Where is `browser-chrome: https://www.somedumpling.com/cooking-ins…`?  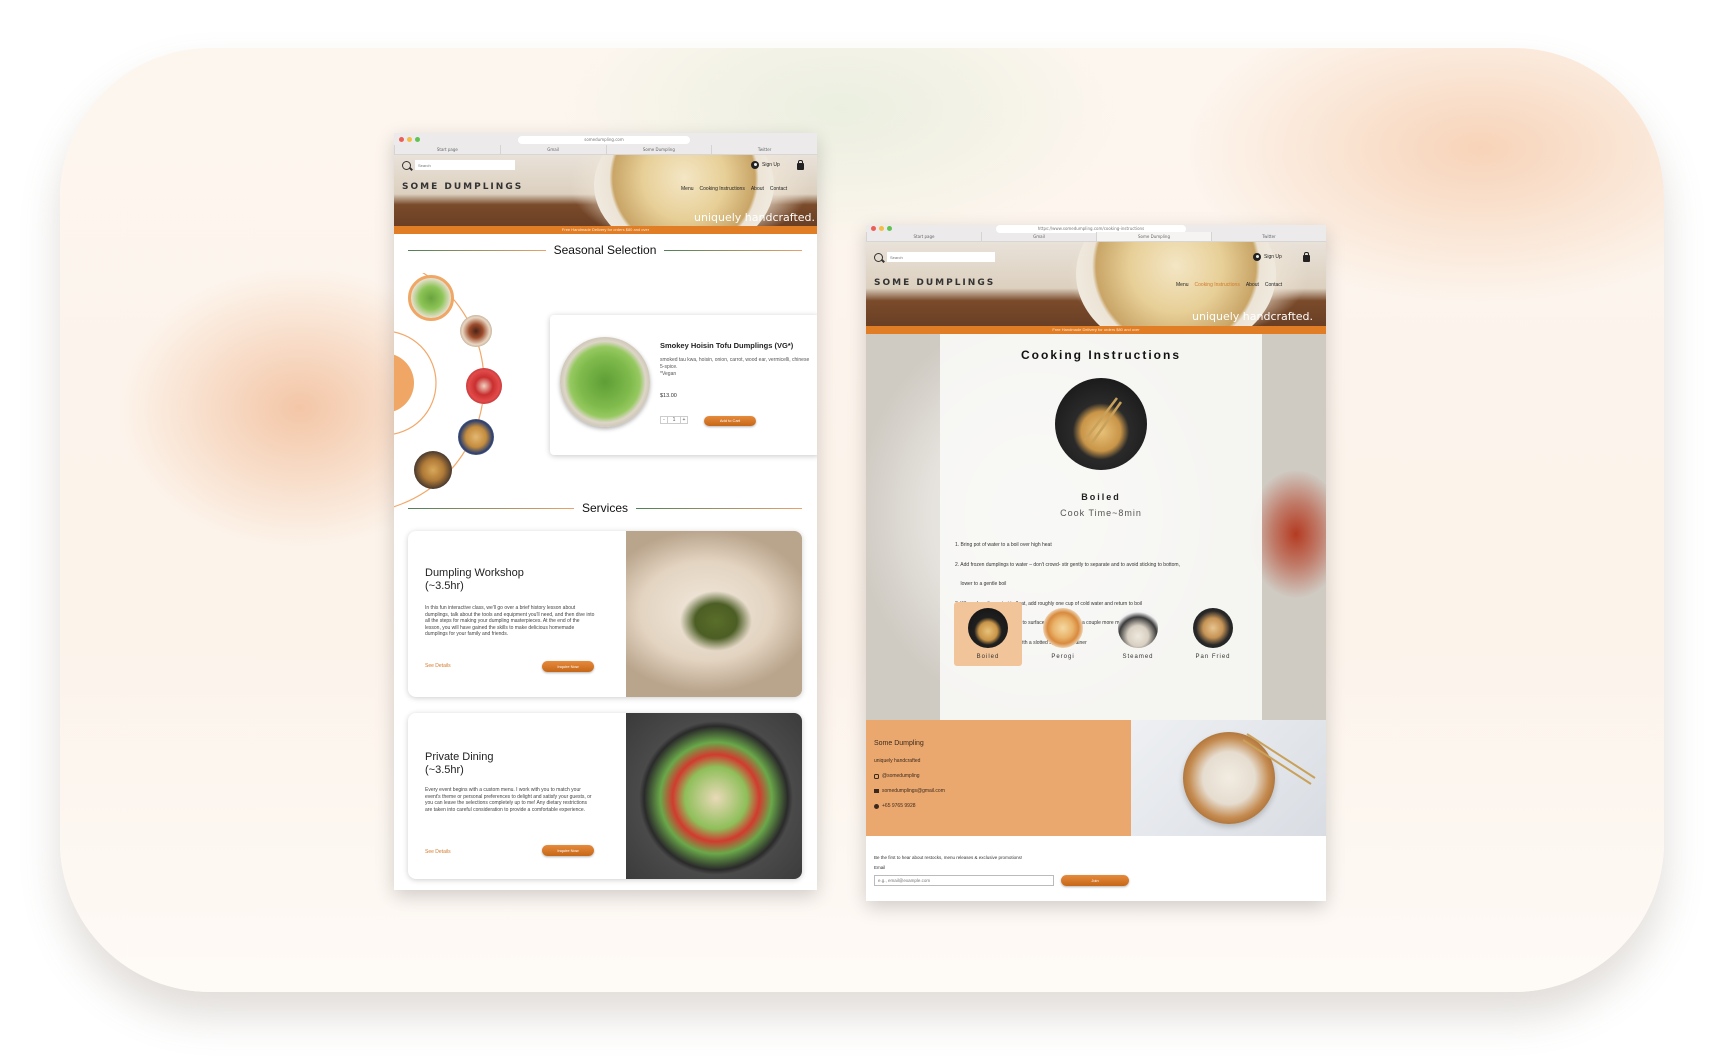 browser-chrome: https://www.somedumpling.com/cooking-ins… is located at coordinates (1096, 233).